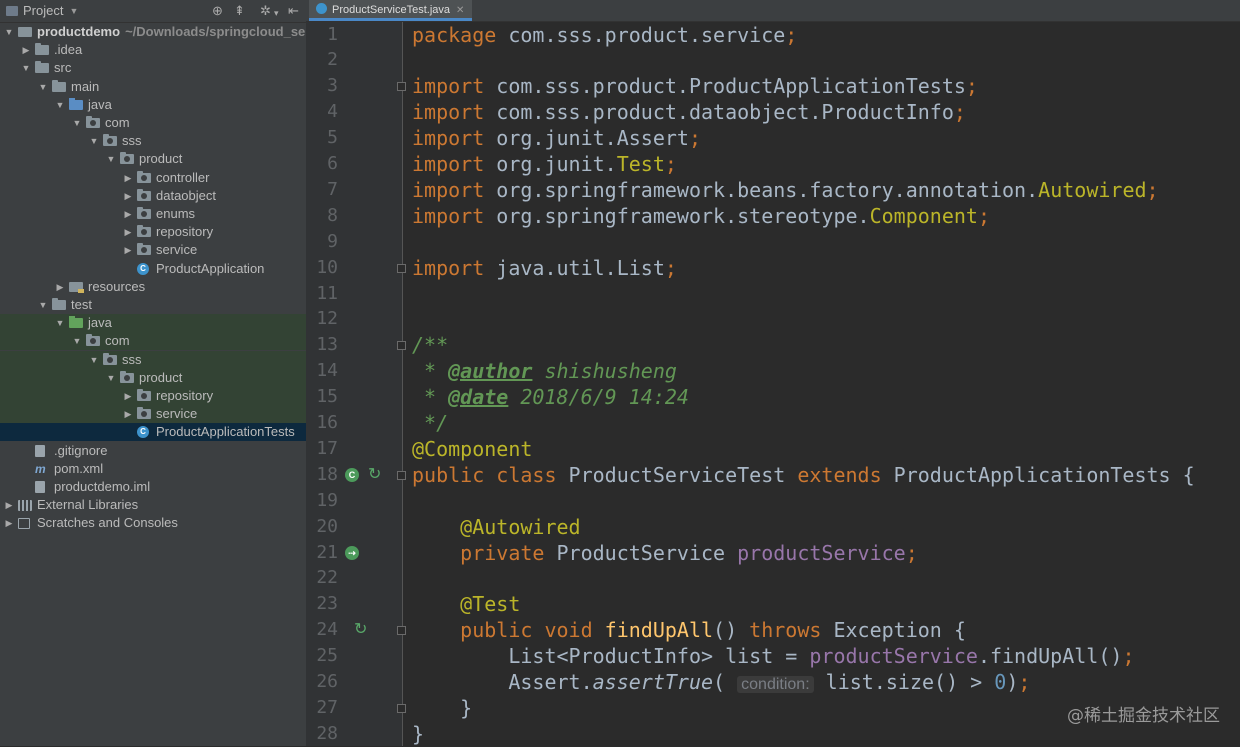  Describe the element at coordinates (544, 371) in the screenshot. I see `code-line: * @author shishusheng` at that location.